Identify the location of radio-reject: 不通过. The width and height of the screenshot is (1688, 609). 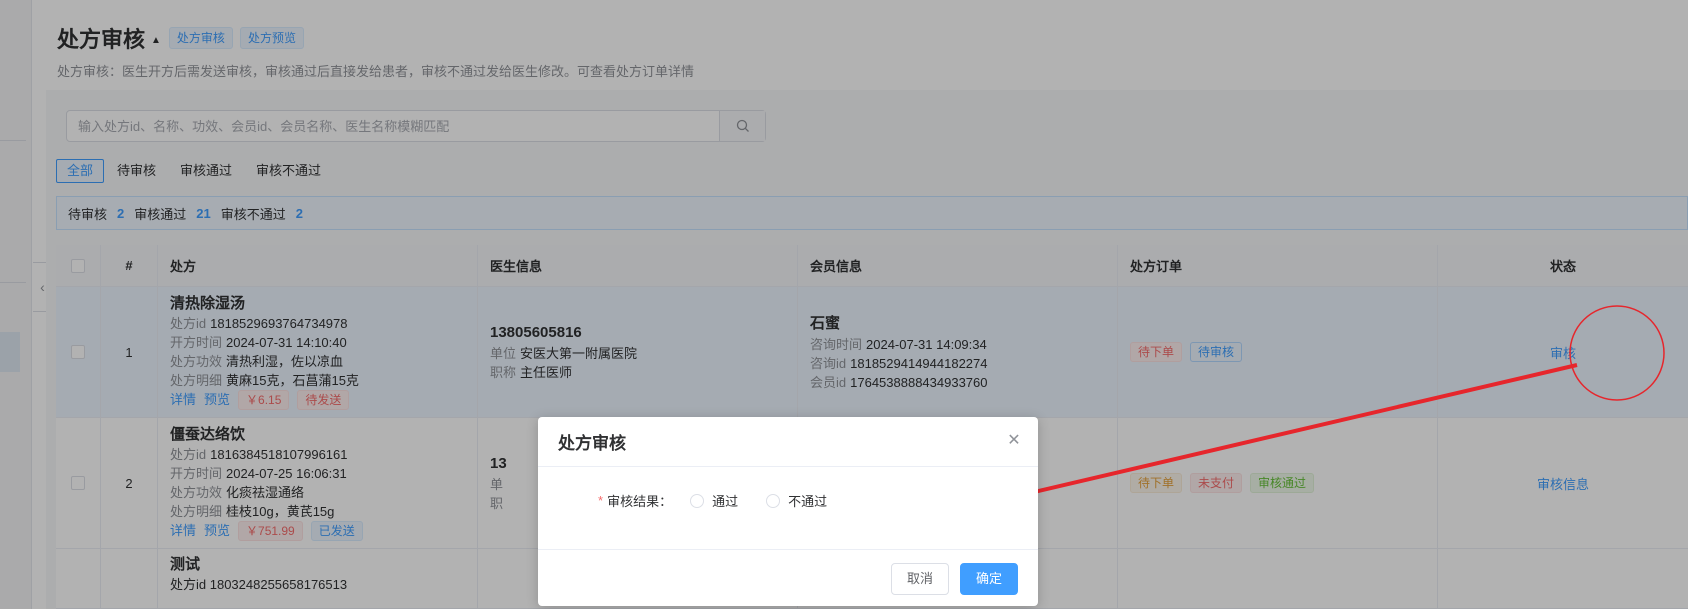
(796, 500).